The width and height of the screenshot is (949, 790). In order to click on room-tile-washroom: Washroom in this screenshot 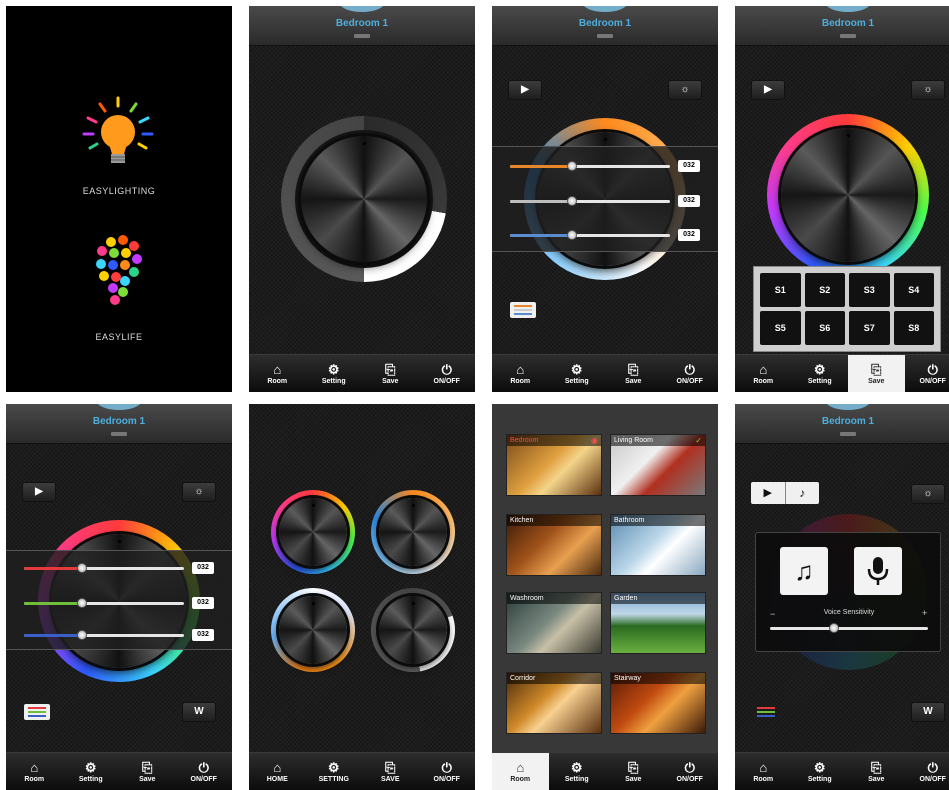, I will do `click(554, 623)`.